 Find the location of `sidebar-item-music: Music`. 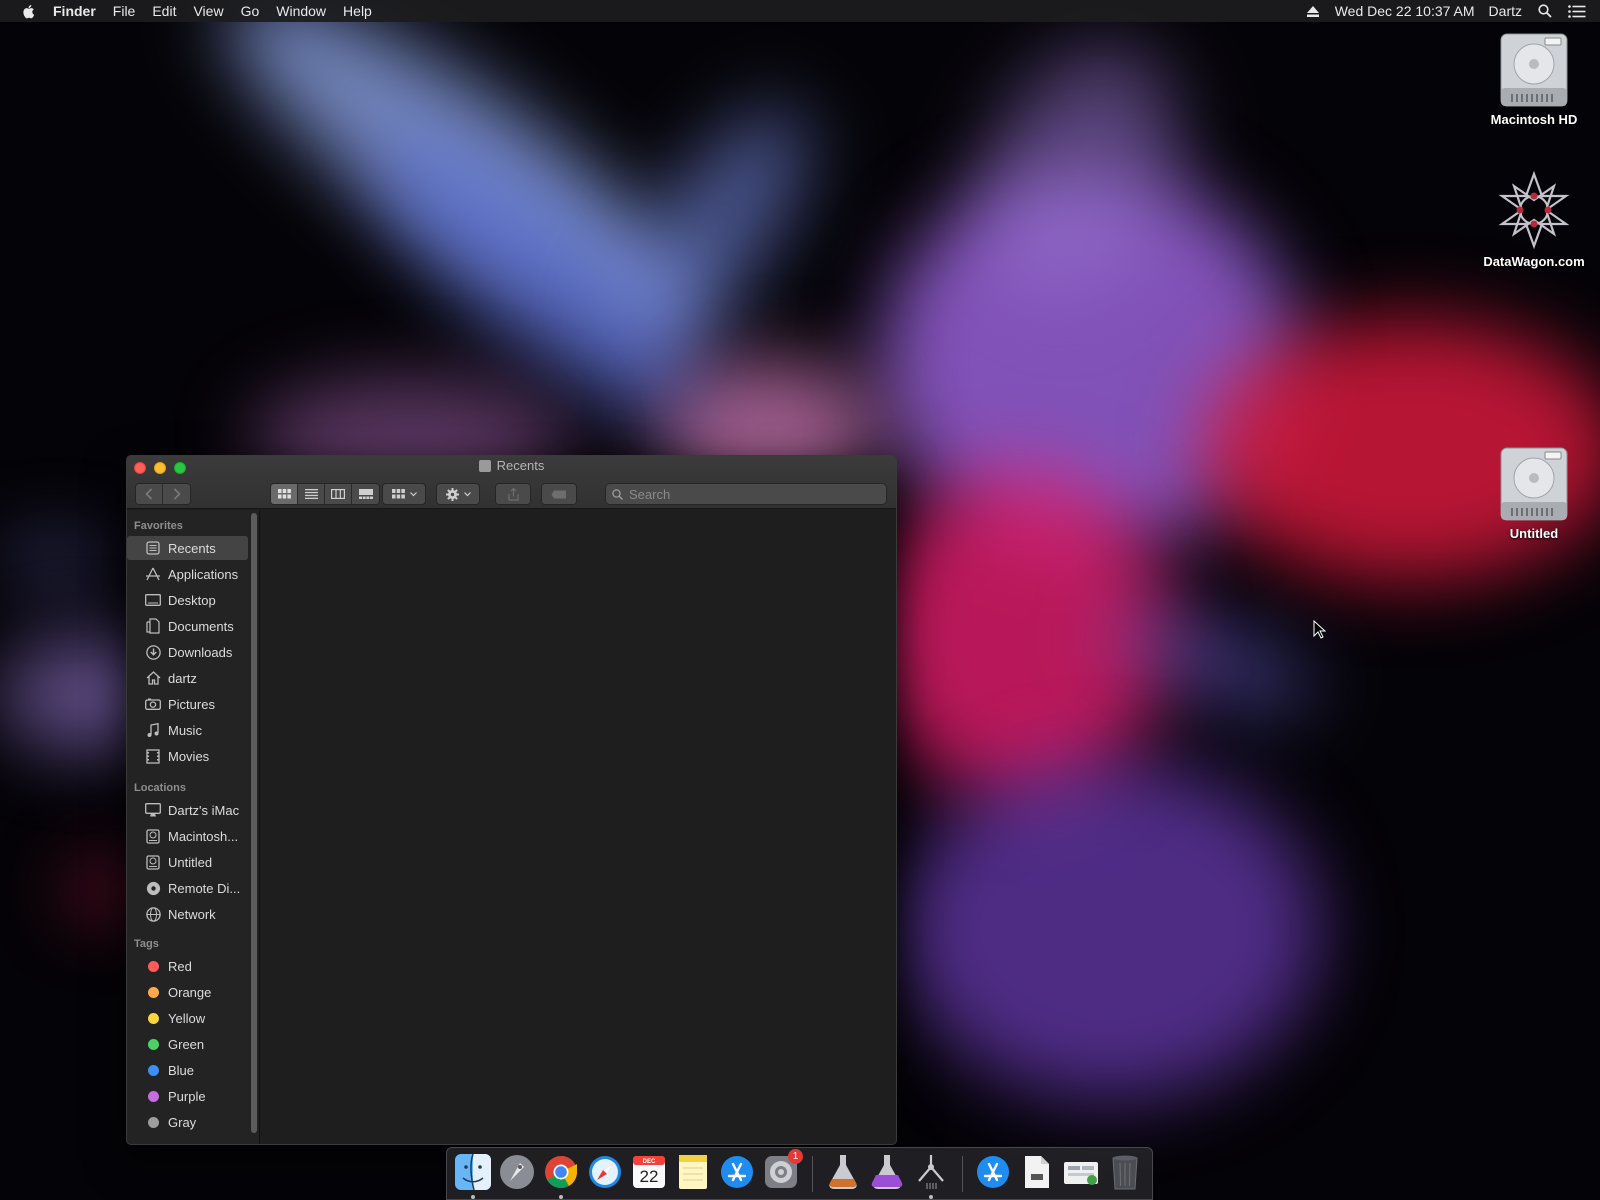

sidebar-item-music: Music is located at coordinates (187, 730).